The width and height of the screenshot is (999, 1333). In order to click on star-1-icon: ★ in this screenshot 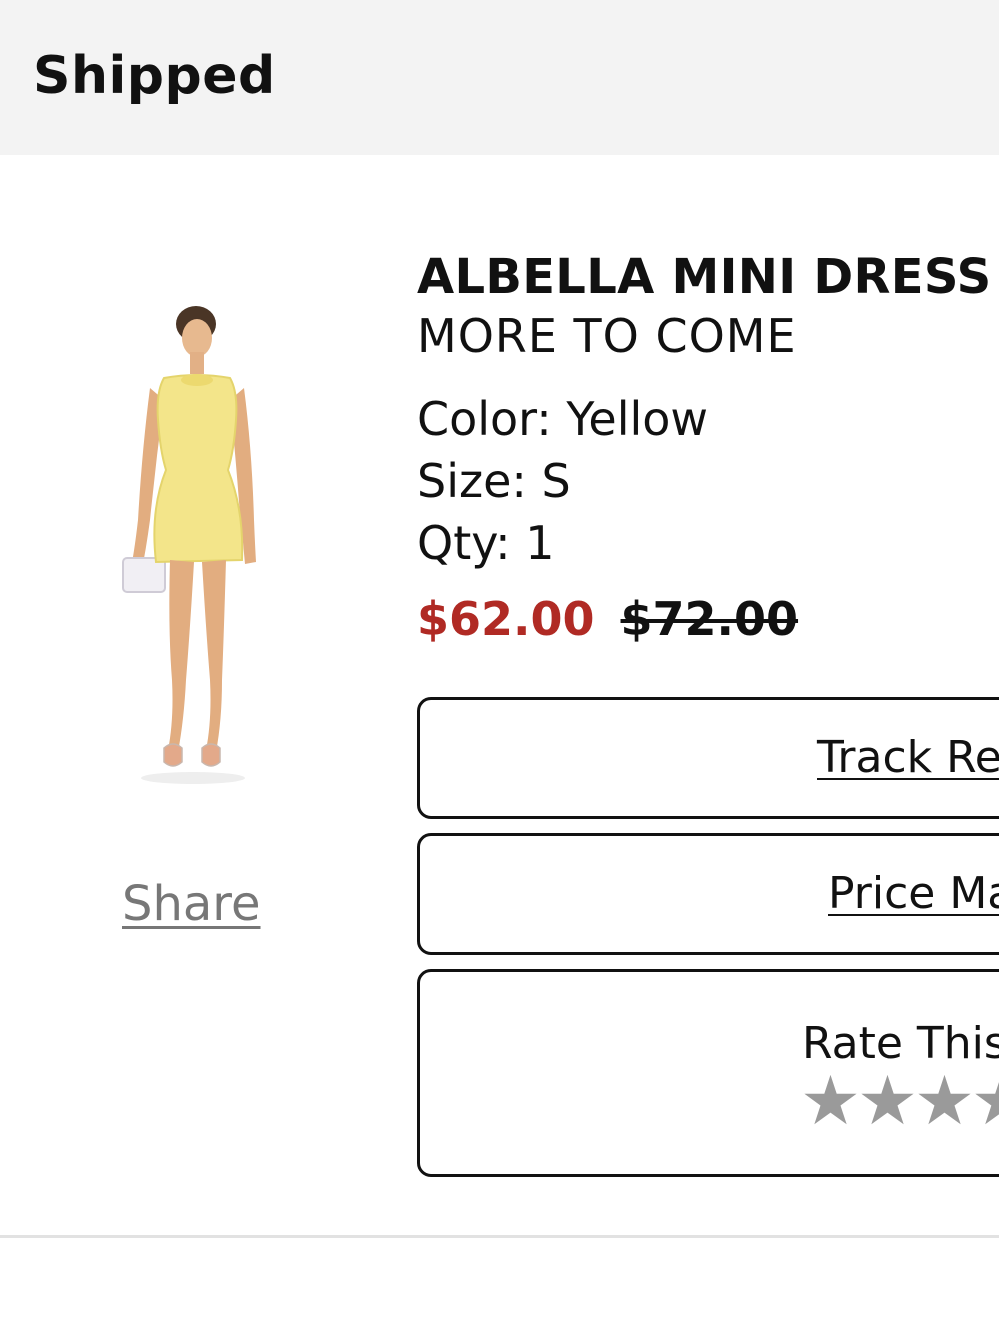, I will do `click(830, 1102)`.